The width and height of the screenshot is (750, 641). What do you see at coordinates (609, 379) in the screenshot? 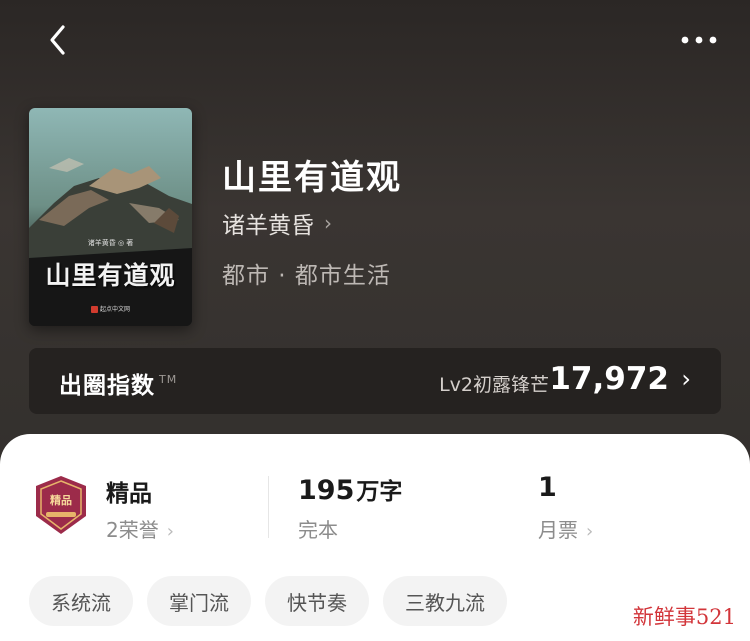
I see `index-value: 17,972` at bounding box center [609, 379].